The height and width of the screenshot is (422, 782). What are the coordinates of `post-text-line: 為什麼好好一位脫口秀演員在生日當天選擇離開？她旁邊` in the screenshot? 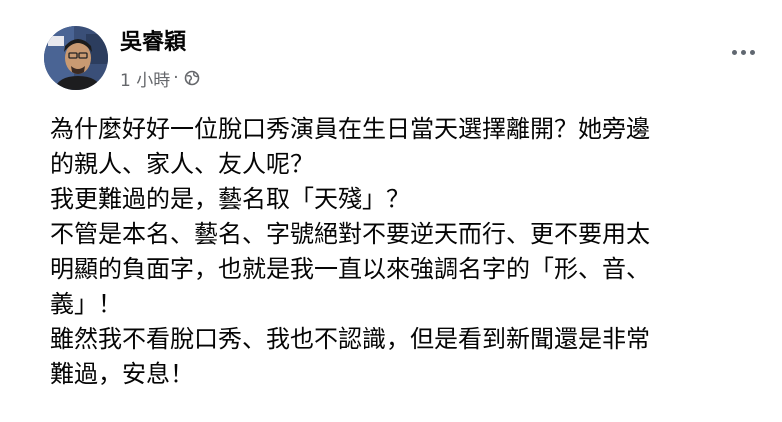 It's located at (350, 129).